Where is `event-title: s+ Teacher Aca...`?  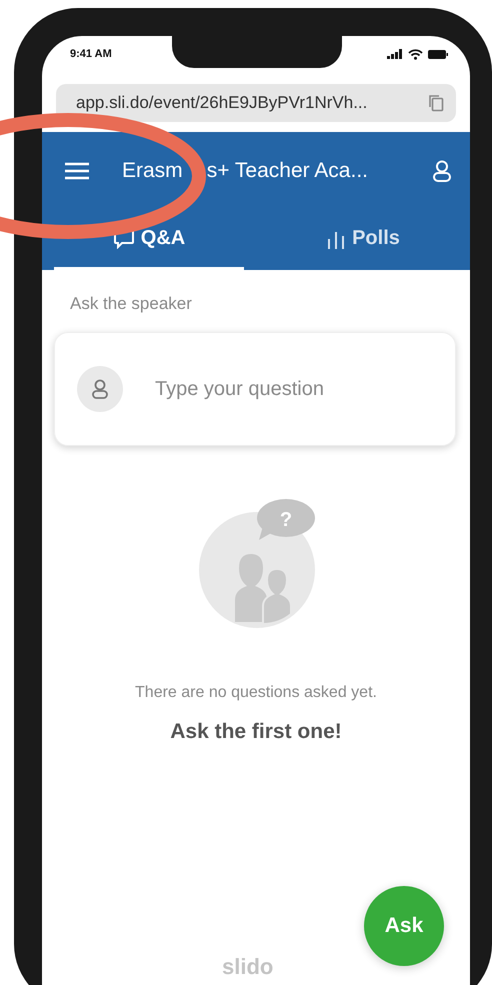
event-title: s+ Teacher Aca... is located at coordinates (287, 171).